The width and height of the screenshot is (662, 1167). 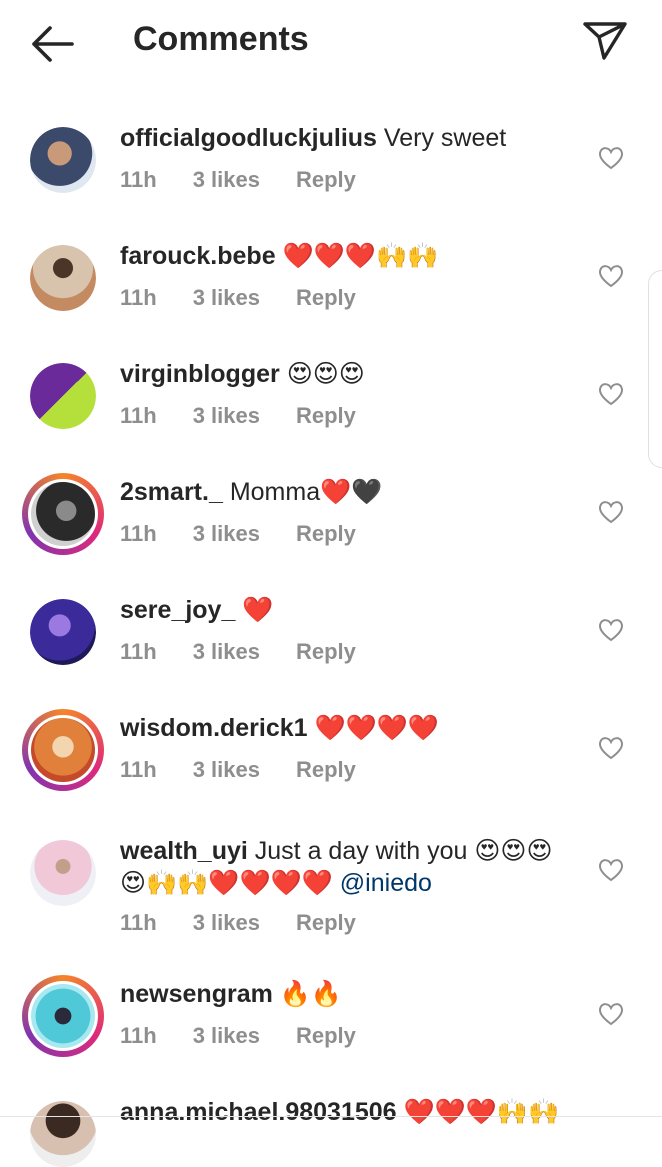 What do you see at coordinates (325, 374) in the screenshot?
I see `comment-text: 😍😍😍` at bounding box center [325, 374].